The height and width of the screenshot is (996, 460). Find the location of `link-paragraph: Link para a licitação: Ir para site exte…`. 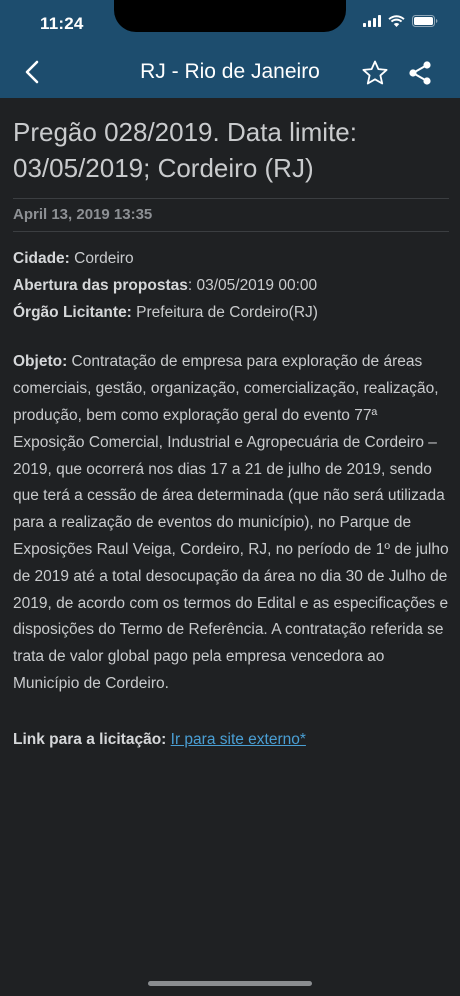

link-paragraph: Link para a licitação: Ir para site exte… is located at coordinates (231, 740).